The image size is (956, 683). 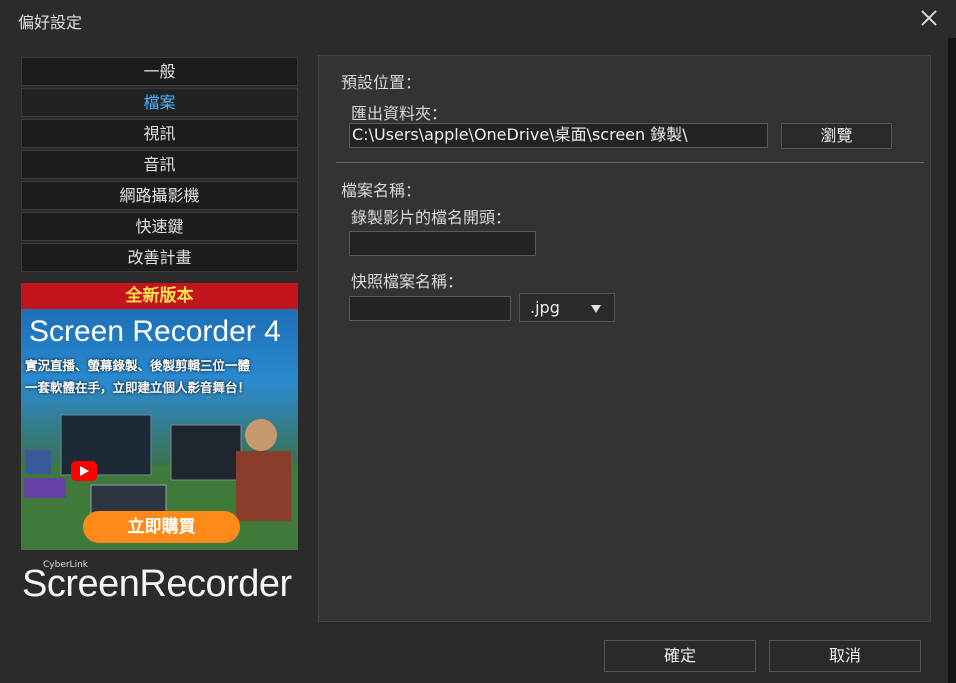 What do you see at coordinates (478, 19) in the screenshot?
I see `title-bar: 偏好設定` at bounding box center [478, 19].